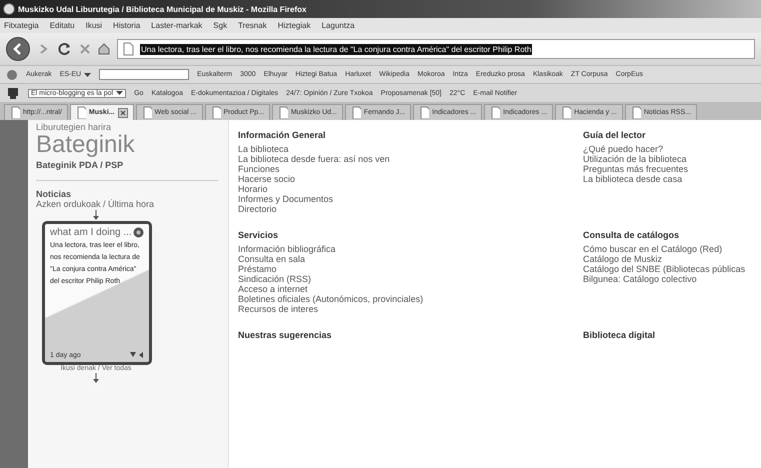 The width and height of the screenshot is (761, 468). What do you see at coordinates (273, 289) in the screenshot?
I see `section-link: Acceso a internet` at bounding box center [273, 289].